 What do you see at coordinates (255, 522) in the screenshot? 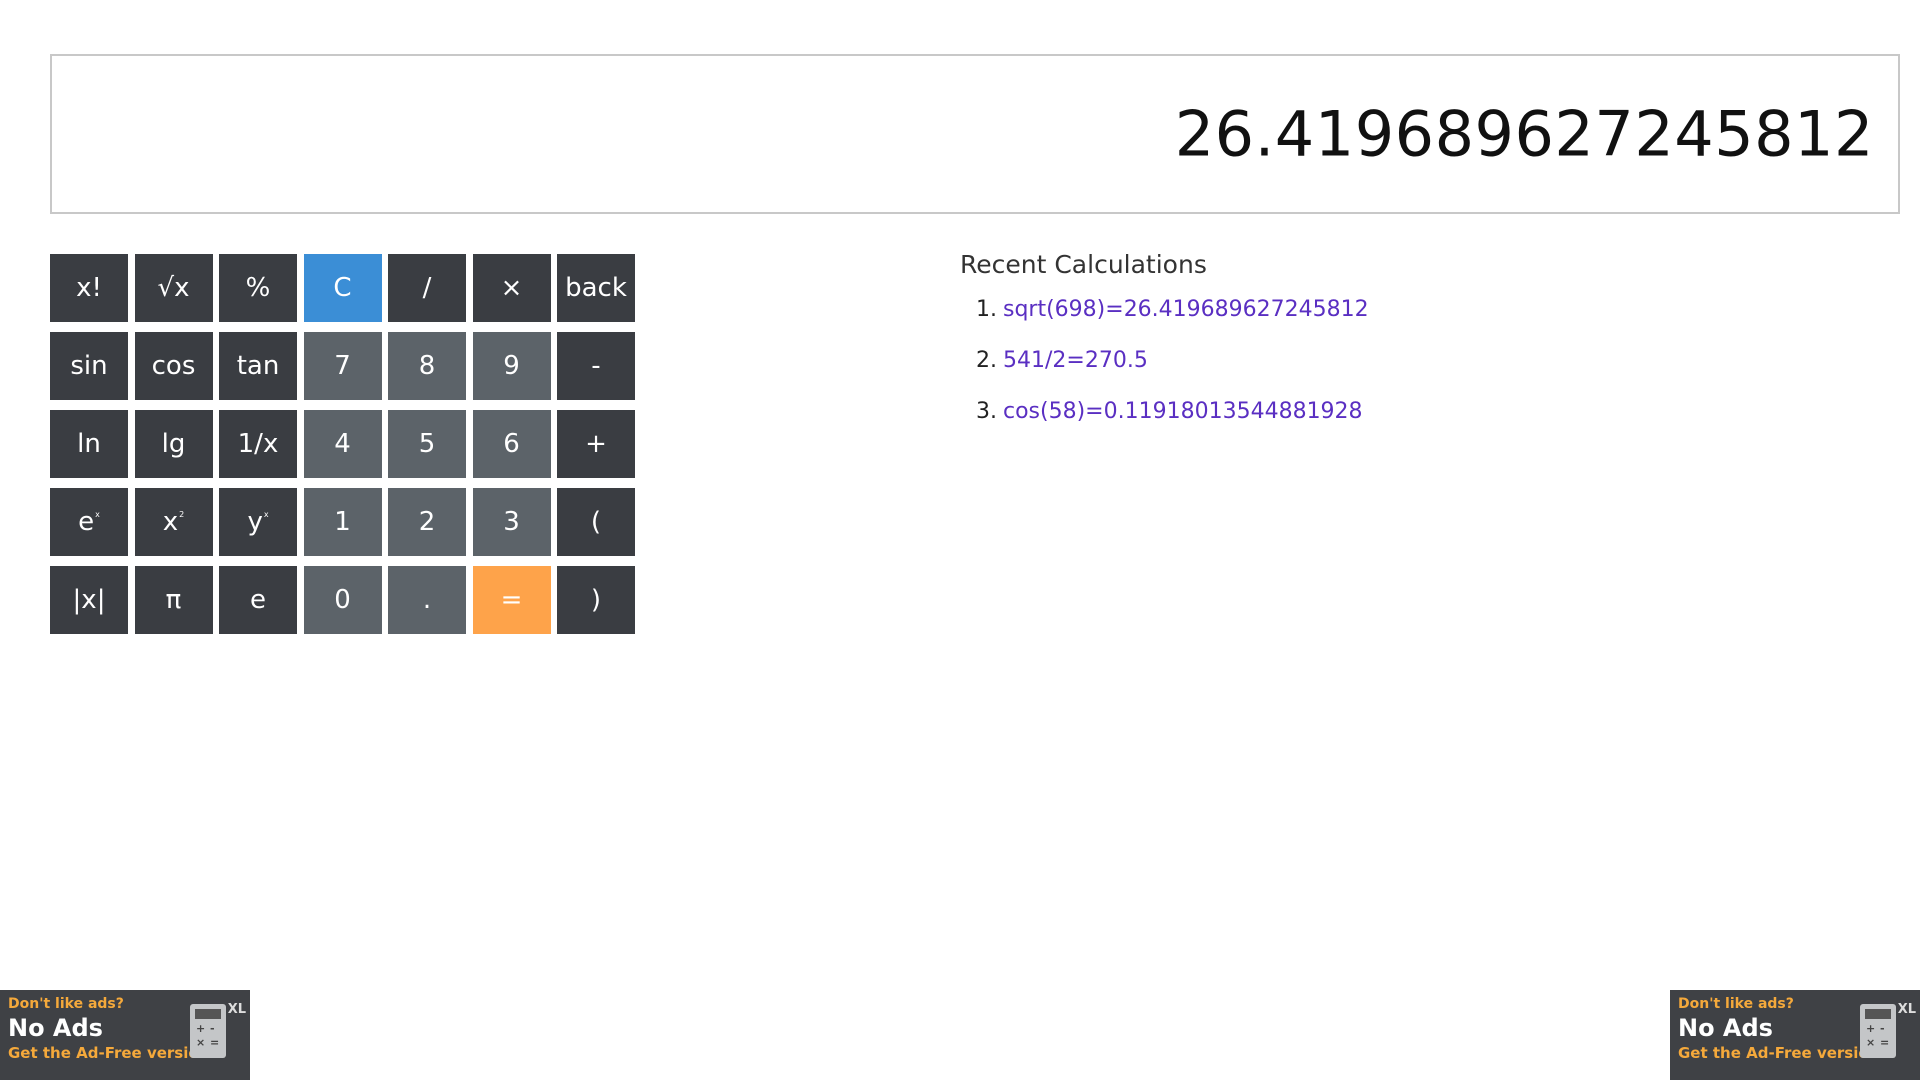
I see `key-label: y` at bounding box center [255, 522].